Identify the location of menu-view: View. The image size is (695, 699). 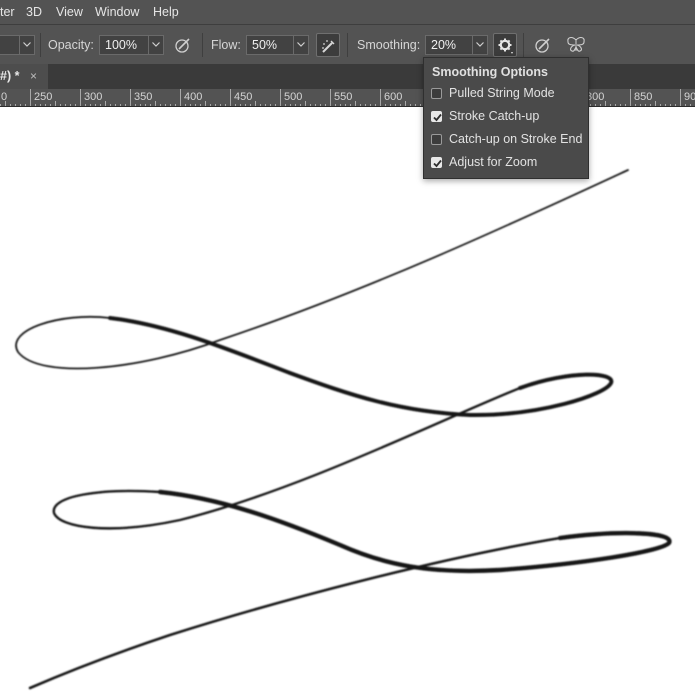
(69, 12).